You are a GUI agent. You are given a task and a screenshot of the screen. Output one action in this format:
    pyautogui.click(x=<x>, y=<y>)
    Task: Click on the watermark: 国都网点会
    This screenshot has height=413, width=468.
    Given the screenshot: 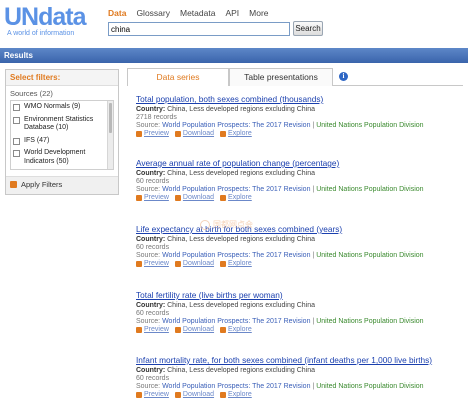 What is the action you would take?
    pyautogui.click(x=237, y=226)
    